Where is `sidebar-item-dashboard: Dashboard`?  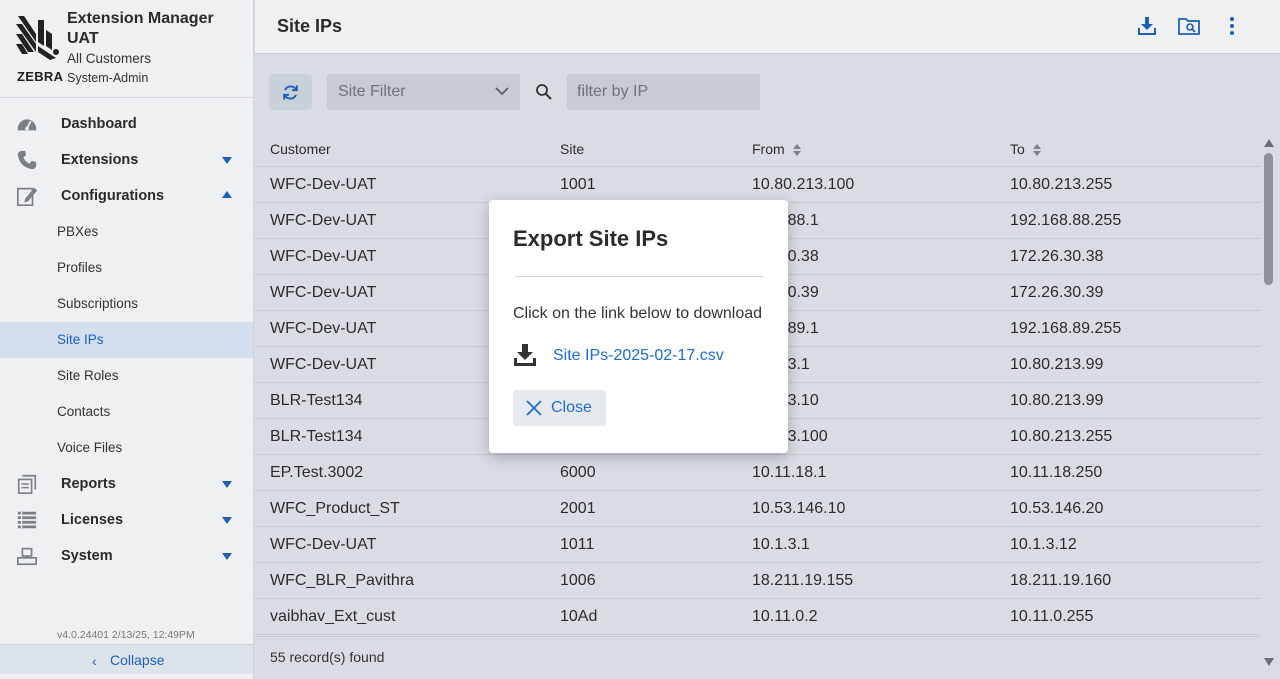 sidebar-item-dashboard: Dashboard is located at coordinates (126, 124).